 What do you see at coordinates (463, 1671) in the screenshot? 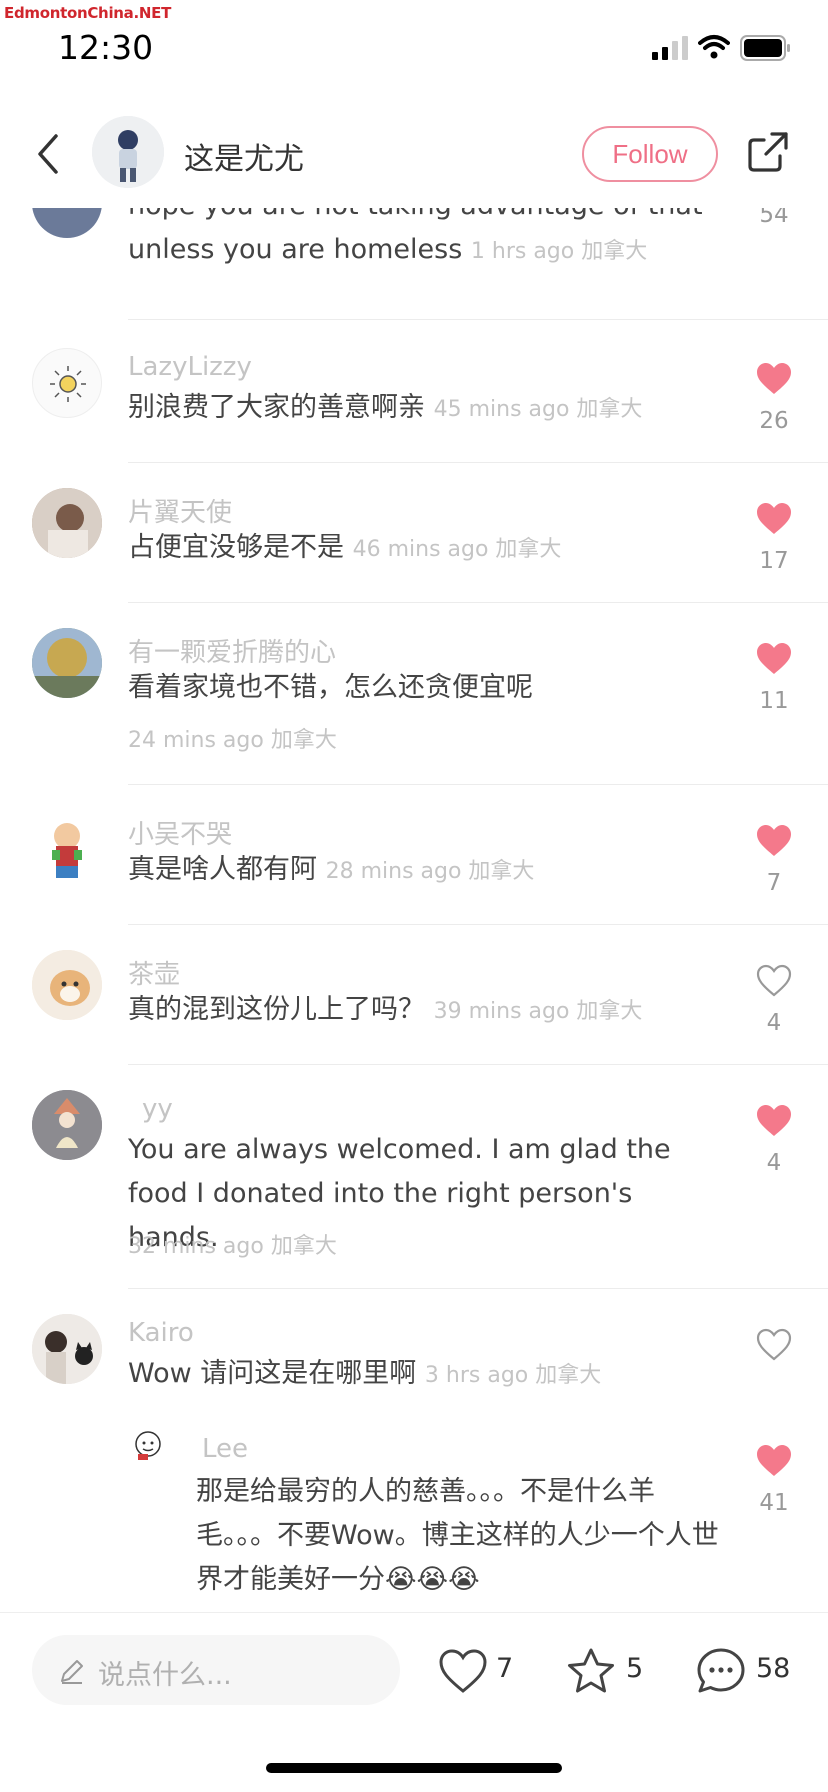
I see `like-heart-icon` at bounding box center [463, 1671].